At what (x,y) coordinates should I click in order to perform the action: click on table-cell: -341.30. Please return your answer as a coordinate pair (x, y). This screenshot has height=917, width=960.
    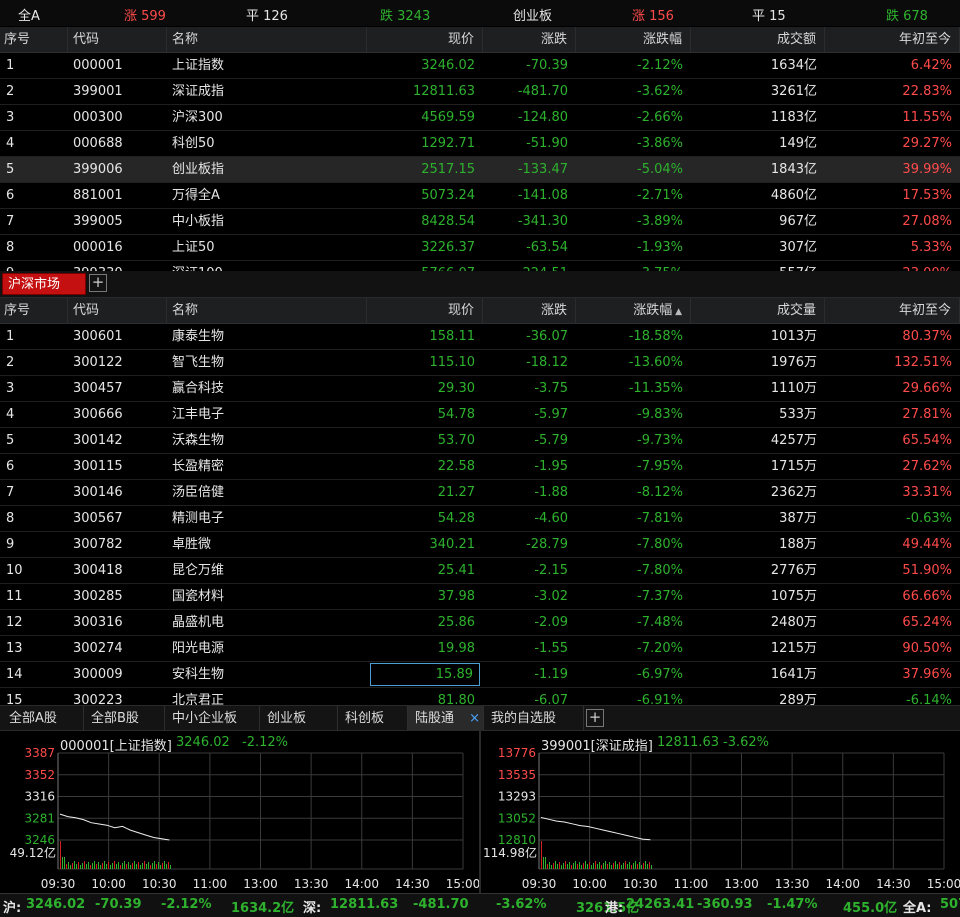
    Looking at the image, I should click on (542, 221).